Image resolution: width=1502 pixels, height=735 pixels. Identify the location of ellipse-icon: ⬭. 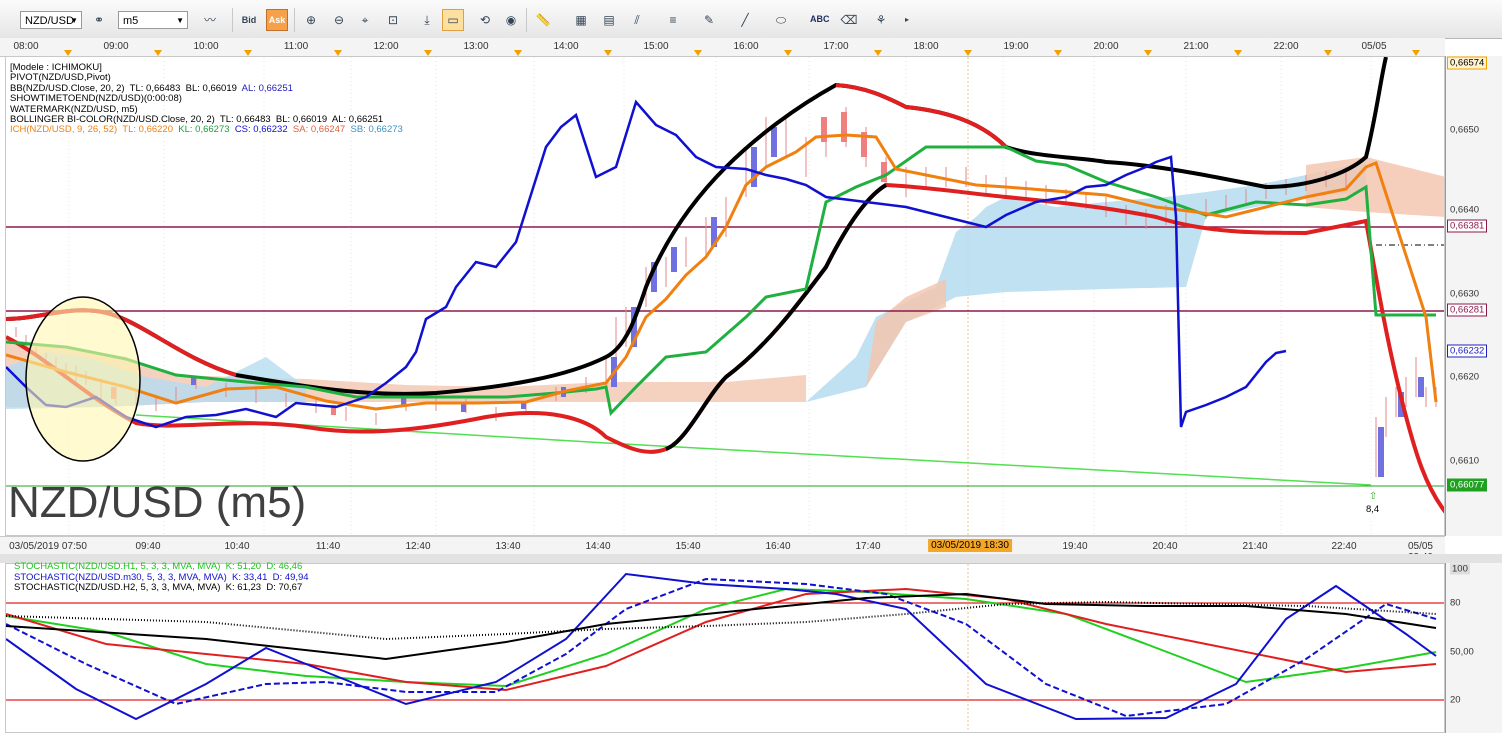
(781, 20).